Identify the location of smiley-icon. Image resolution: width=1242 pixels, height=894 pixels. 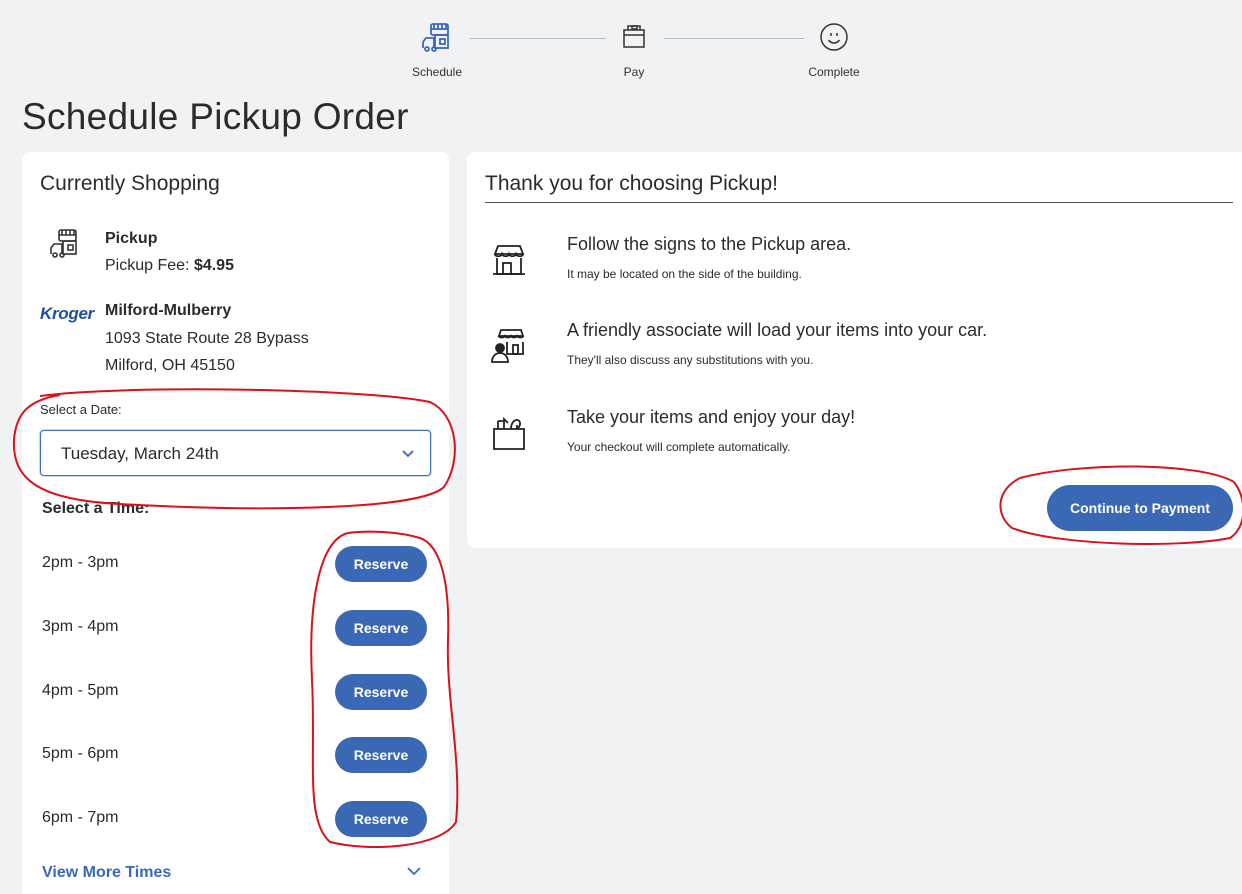
(834, 39).